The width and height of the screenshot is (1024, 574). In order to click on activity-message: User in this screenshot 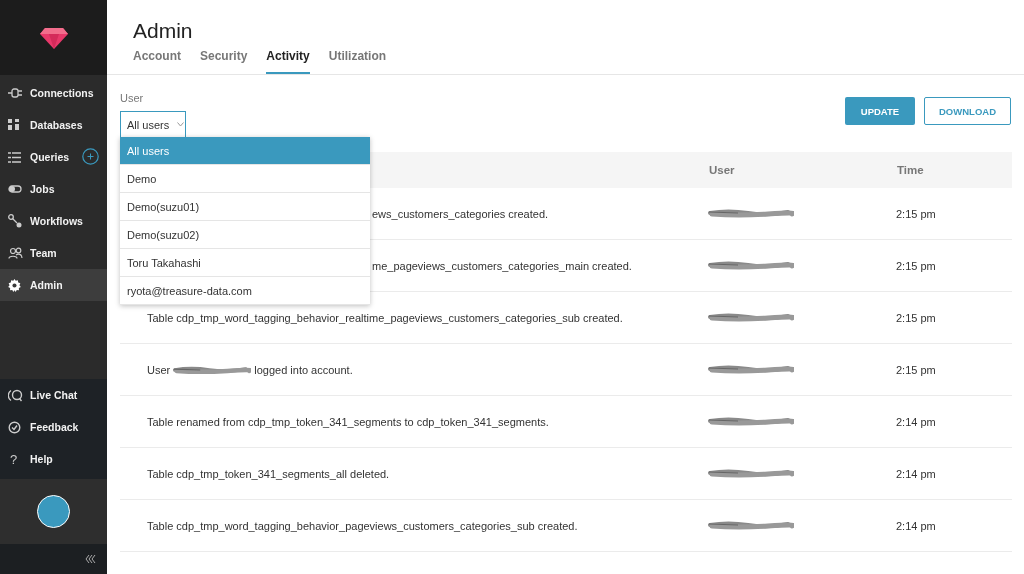, I will do `click(159, 369)`.